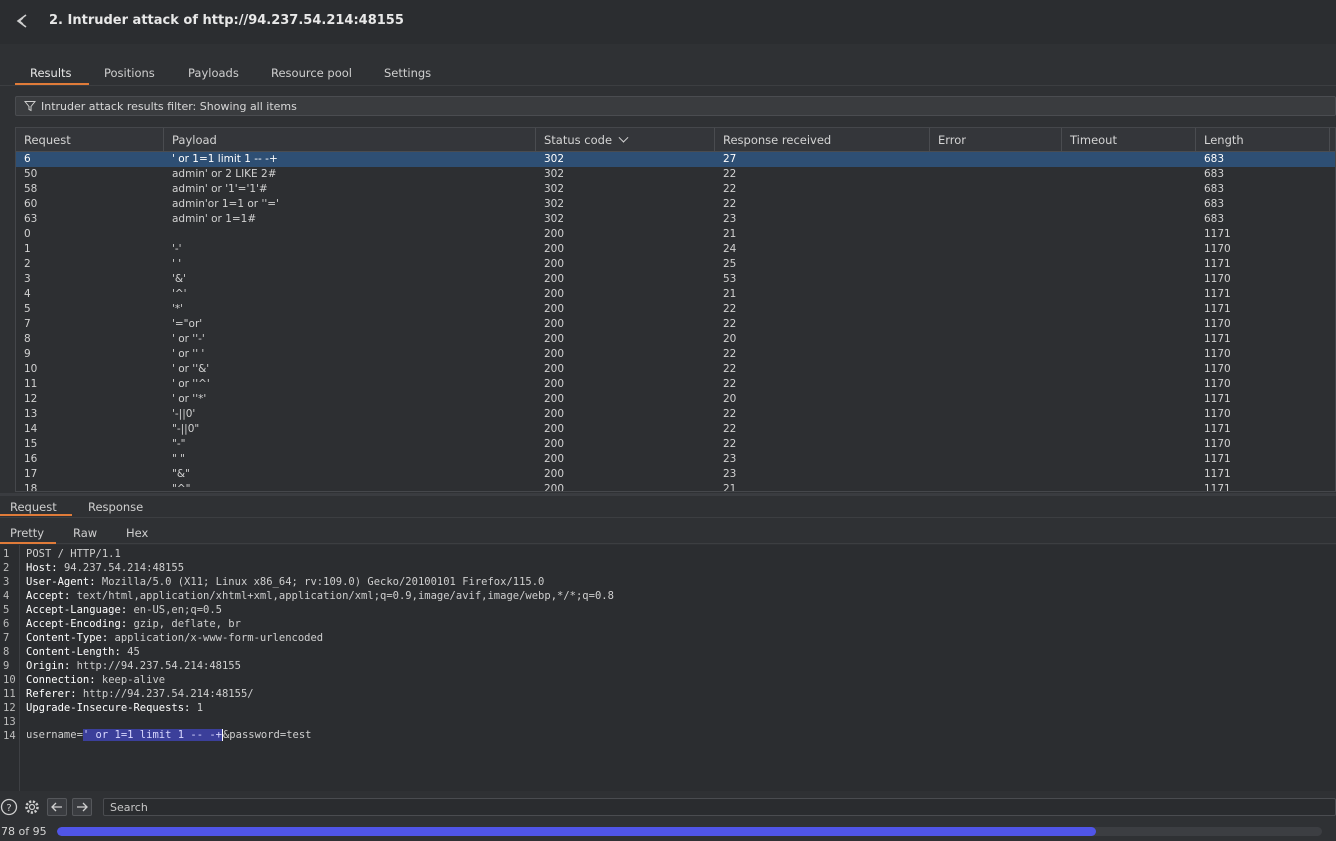 The width and height of the screenshot is (1336, 841). I want to click on column-error: Error, so click(996, 140).